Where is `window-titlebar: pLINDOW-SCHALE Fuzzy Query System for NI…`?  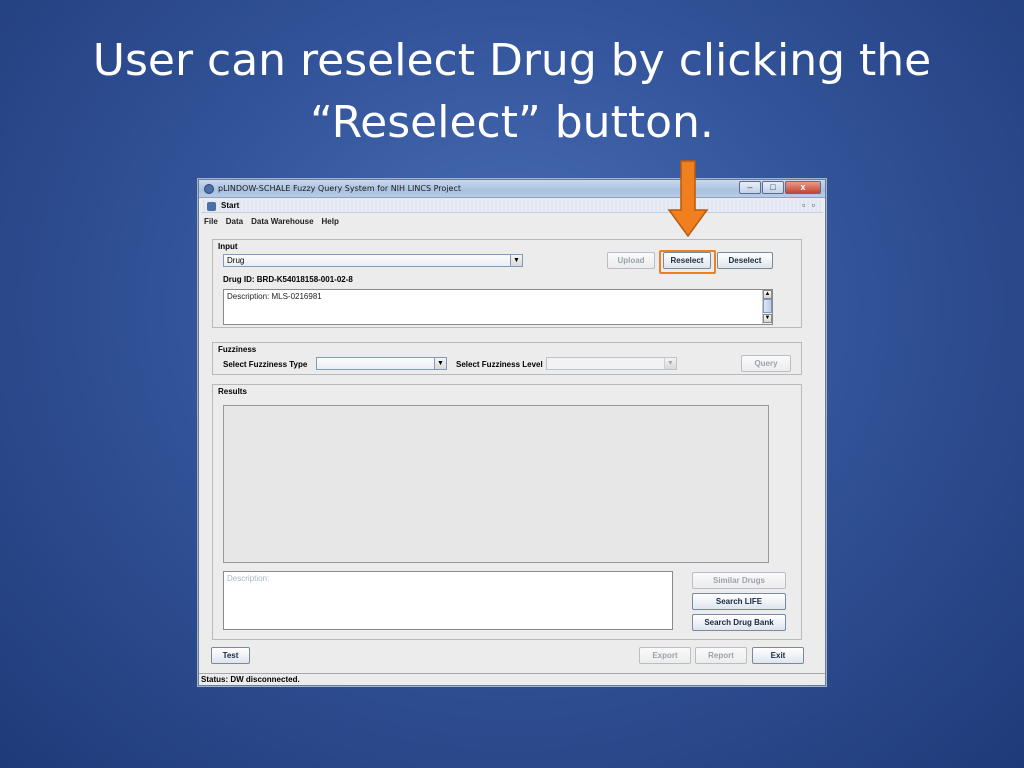
window-titlebar: pLINDOW-SCHALE Fuzzy Query System for NI… is located at coordinates (512, 189).